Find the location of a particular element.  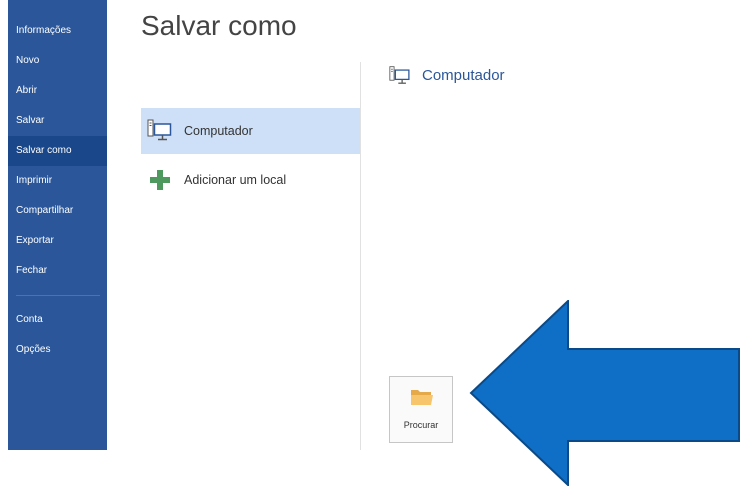

nav-item-exportar: Exportar is located at coordinates (57, 241).